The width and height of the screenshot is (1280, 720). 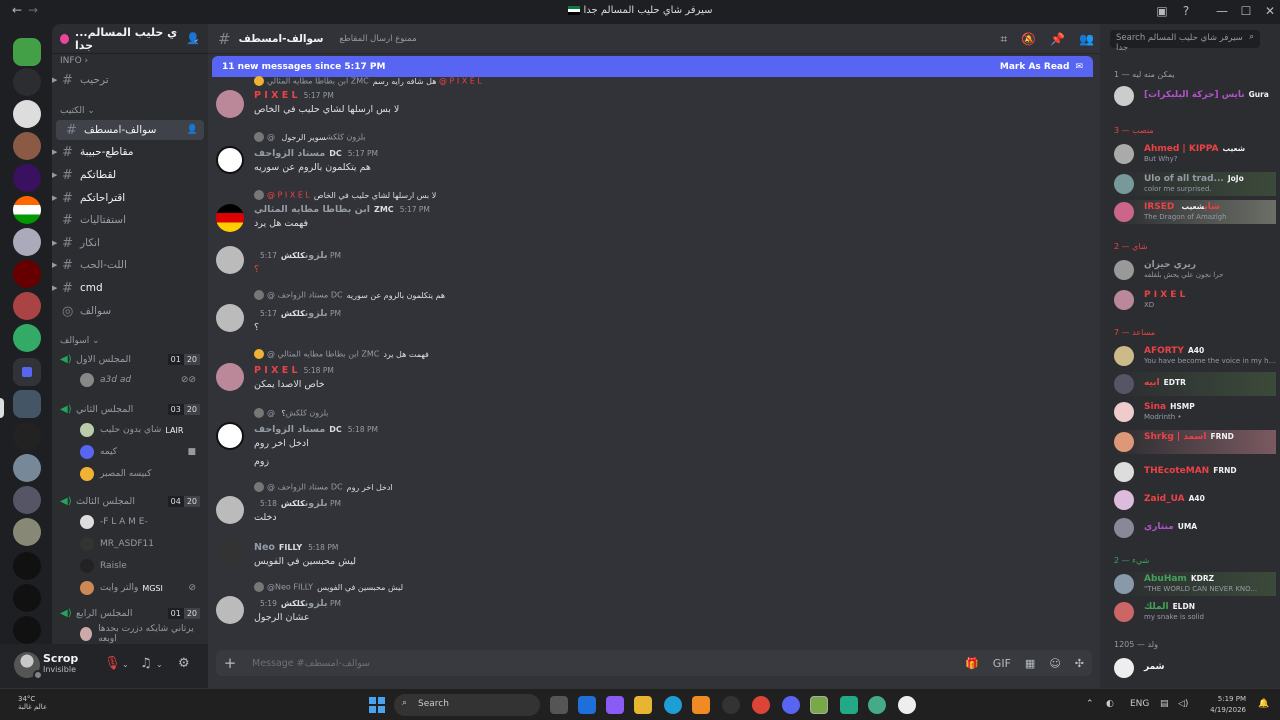 I want to click on chrome-icon, so click(x=761, y=705).